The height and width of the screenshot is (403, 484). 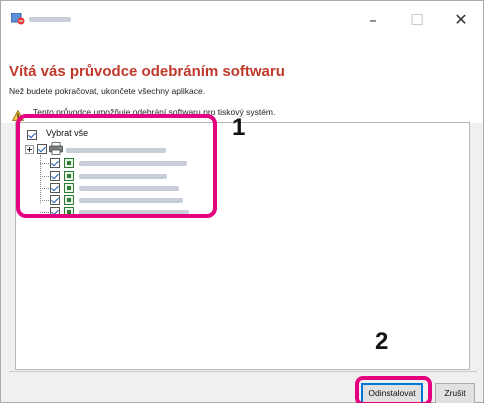 I want to click on uninstall-app-icon, so click(x=18, y=19).